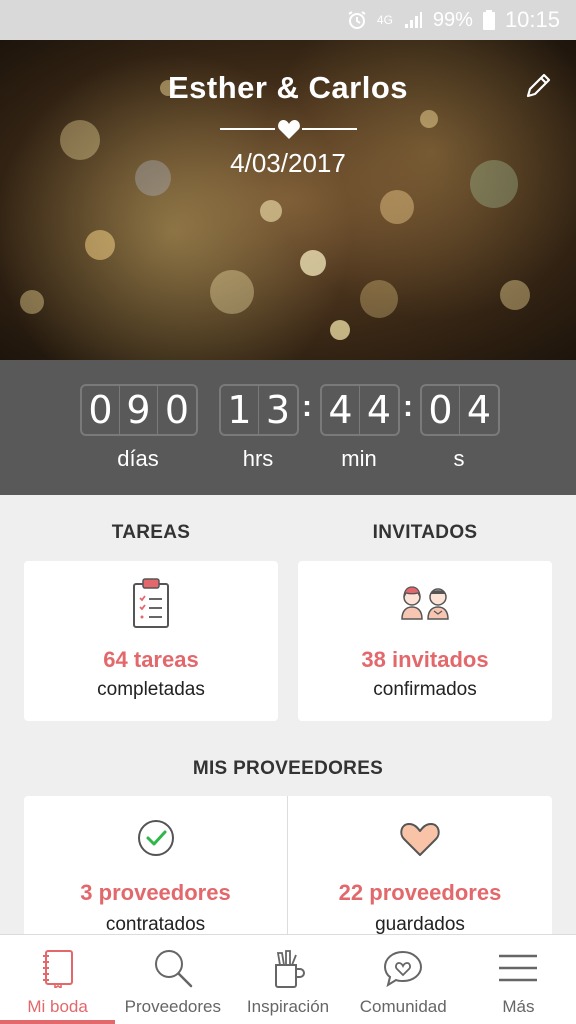  I want to click on guests-title: INVITADOS, so click(425, 532).